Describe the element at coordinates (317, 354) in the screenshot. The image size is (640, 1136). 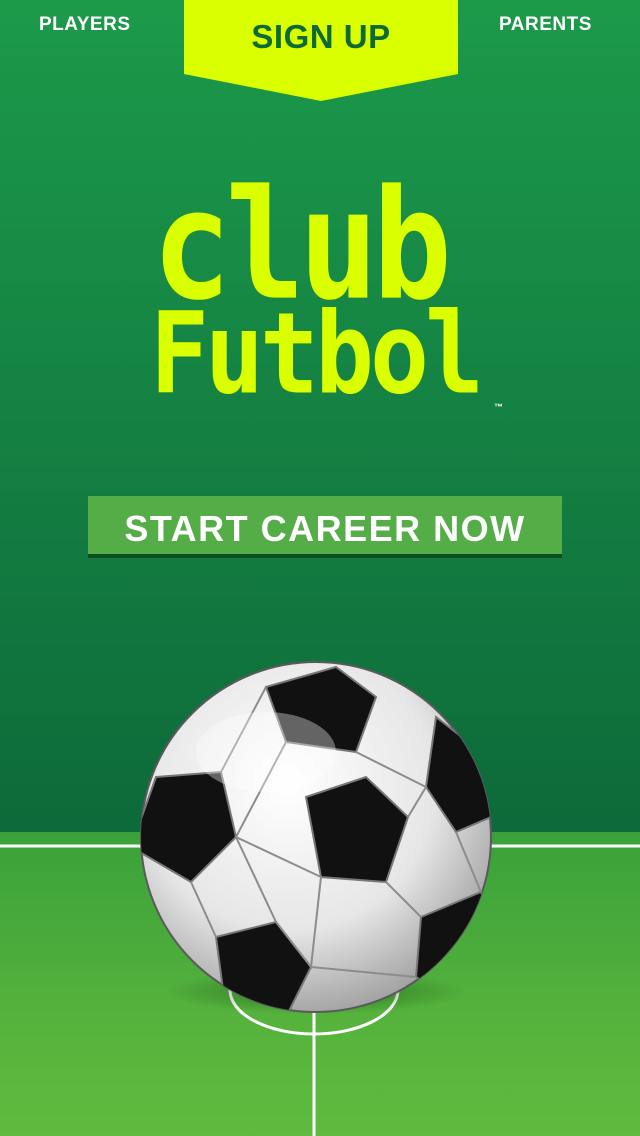
I see `logo-line-futbol: Futbol` at that location.